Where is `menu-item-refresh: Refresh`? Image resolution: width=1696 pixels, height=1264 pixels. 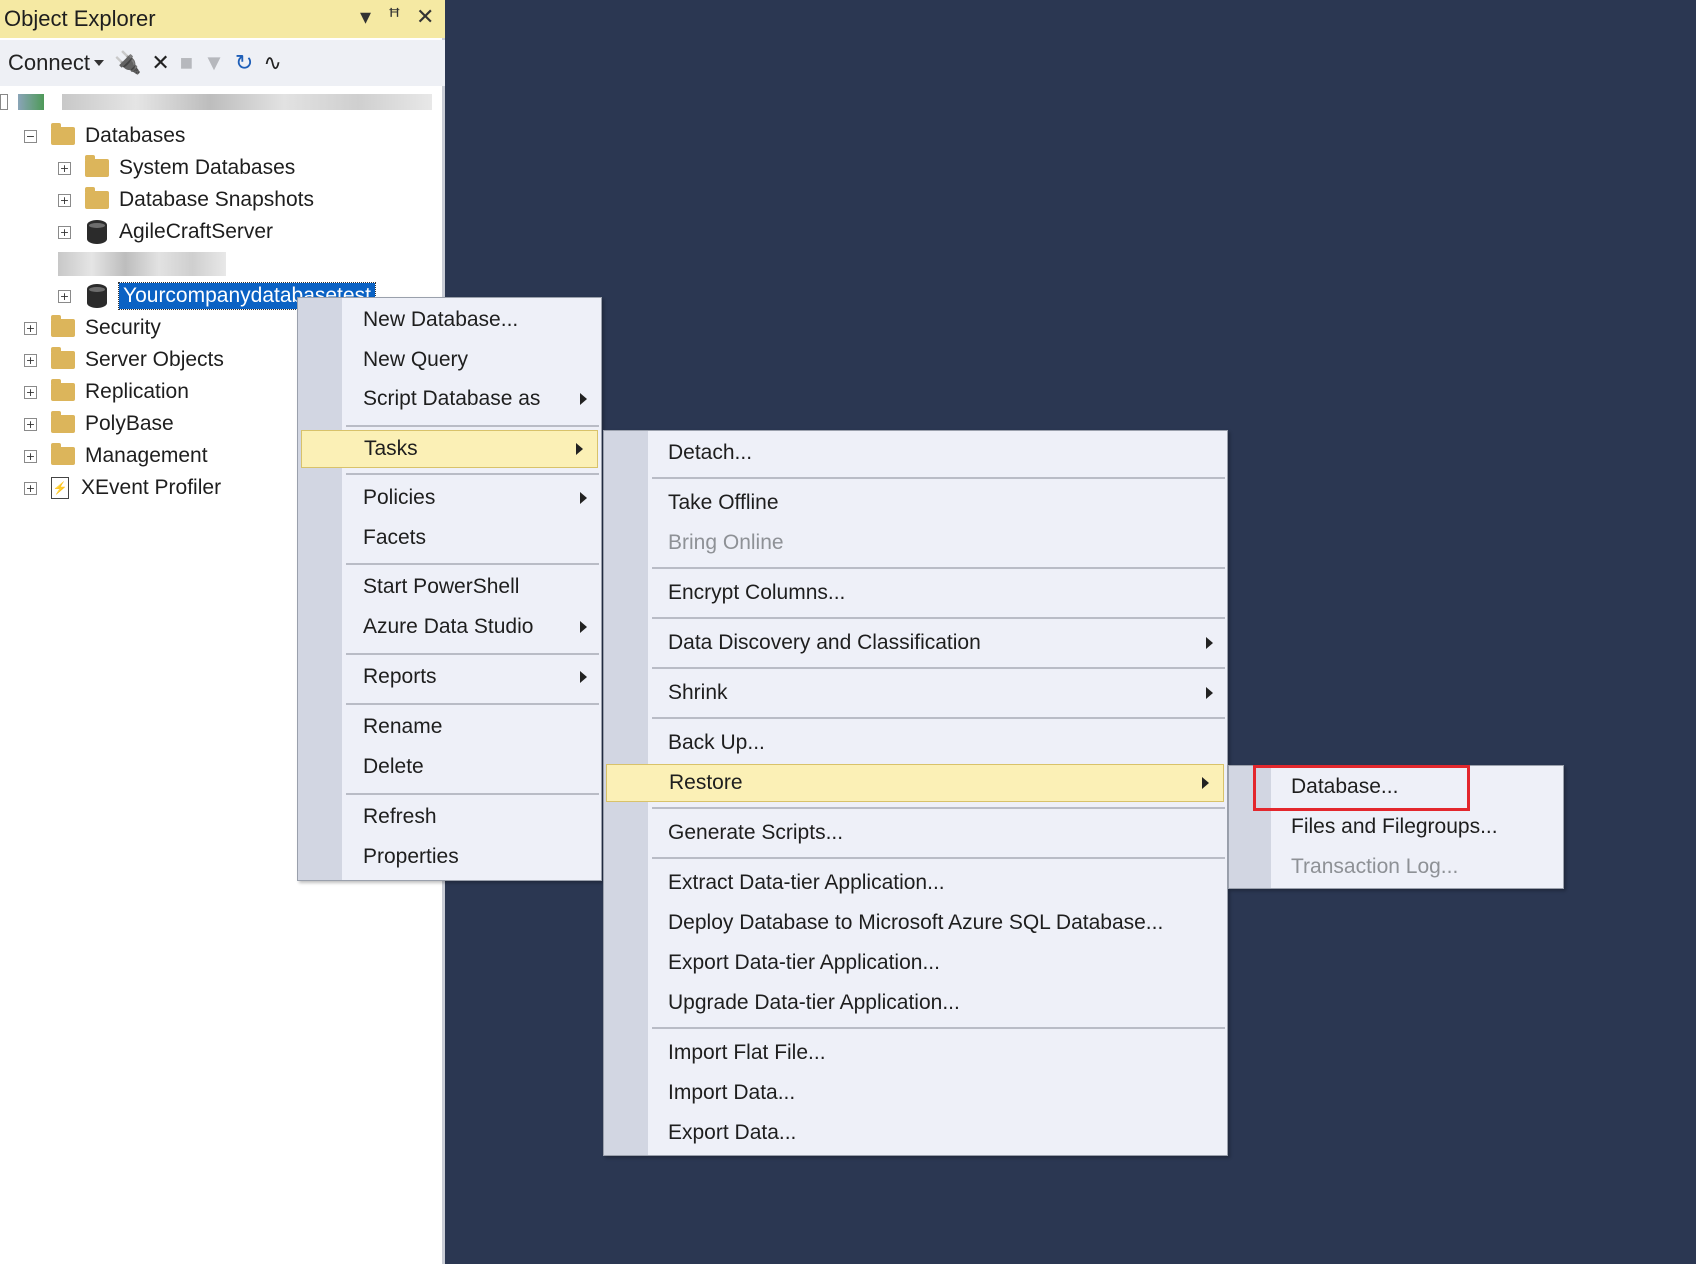
menu-item-refresh: Refresh is located at coordinates (449, 817).